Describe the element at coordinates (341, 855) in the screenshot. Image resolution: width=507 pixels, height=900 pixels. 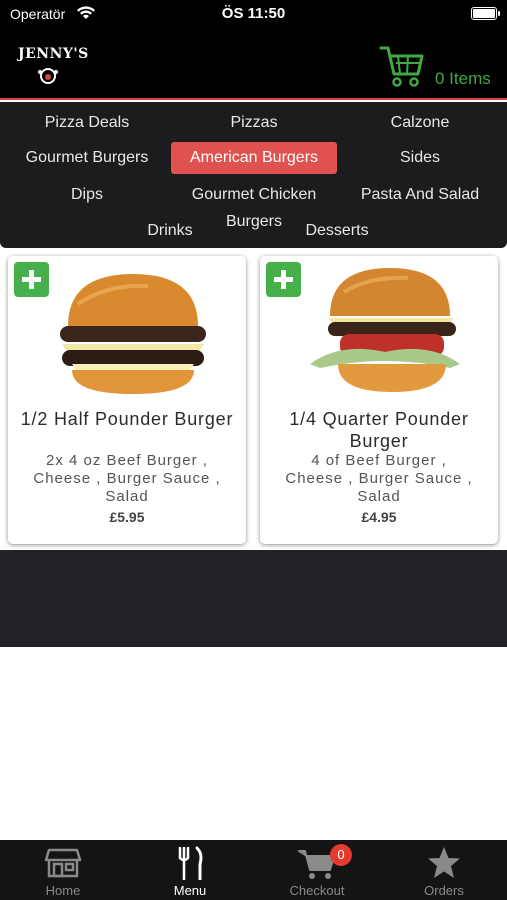
I see `checkout-badge: 0` at that location.